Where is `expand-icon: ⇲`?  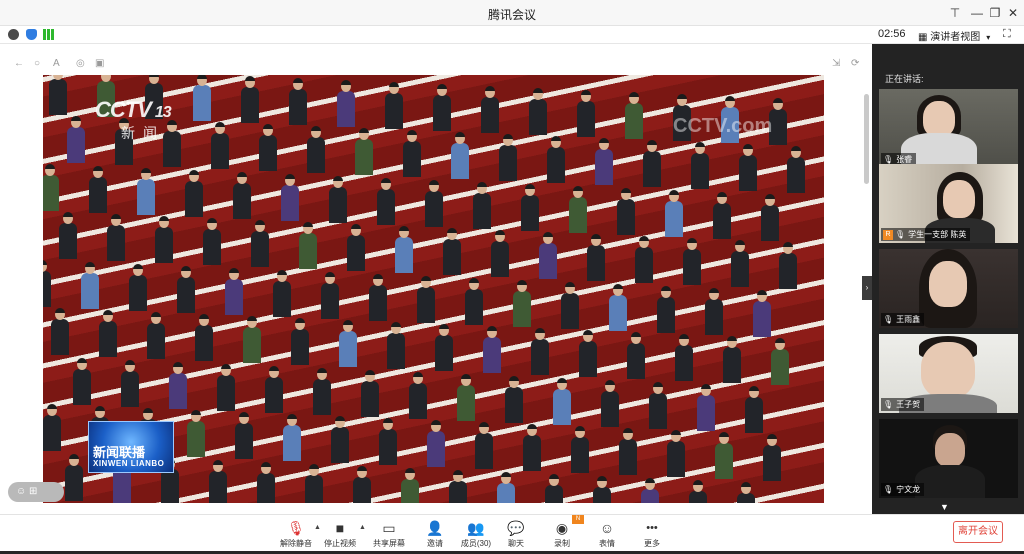
expand-icon: ⇲ is located at coordinates (836, 63).